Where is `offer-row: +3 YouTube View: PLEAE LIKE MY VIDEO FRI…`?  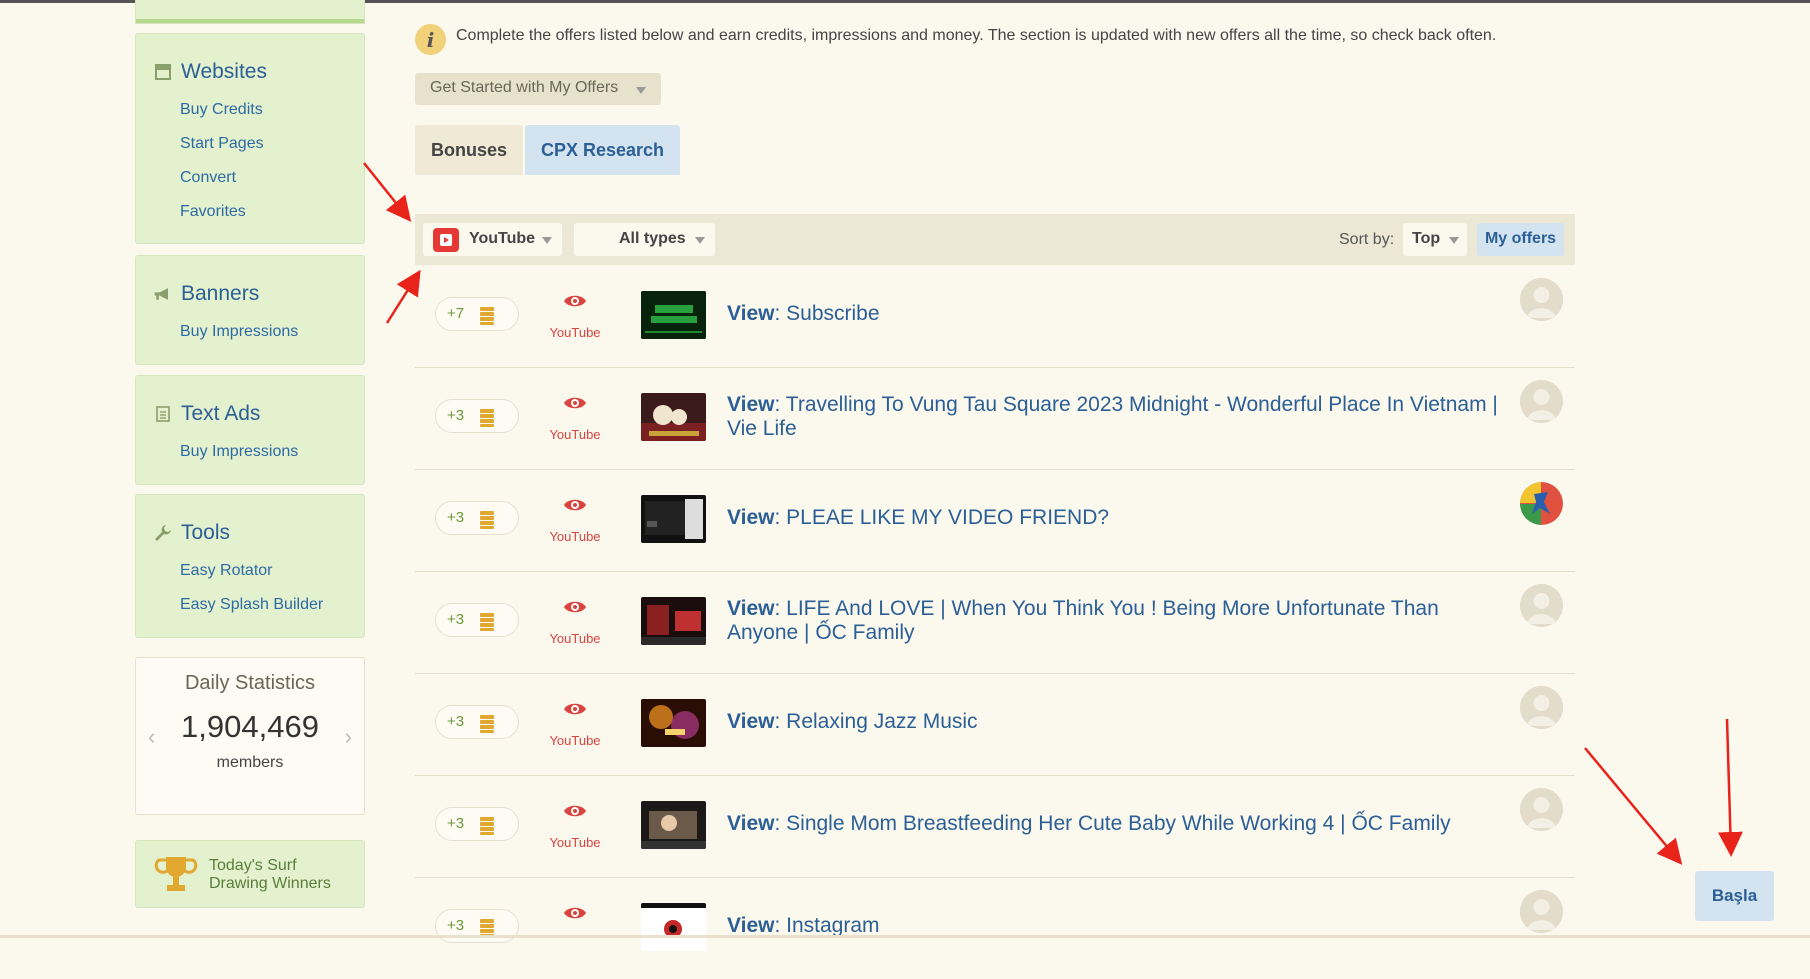 offer-row: +3 YouTube View: PLEAE LIKE MY VIDEO FRI… is located at coordinates (995, 520).